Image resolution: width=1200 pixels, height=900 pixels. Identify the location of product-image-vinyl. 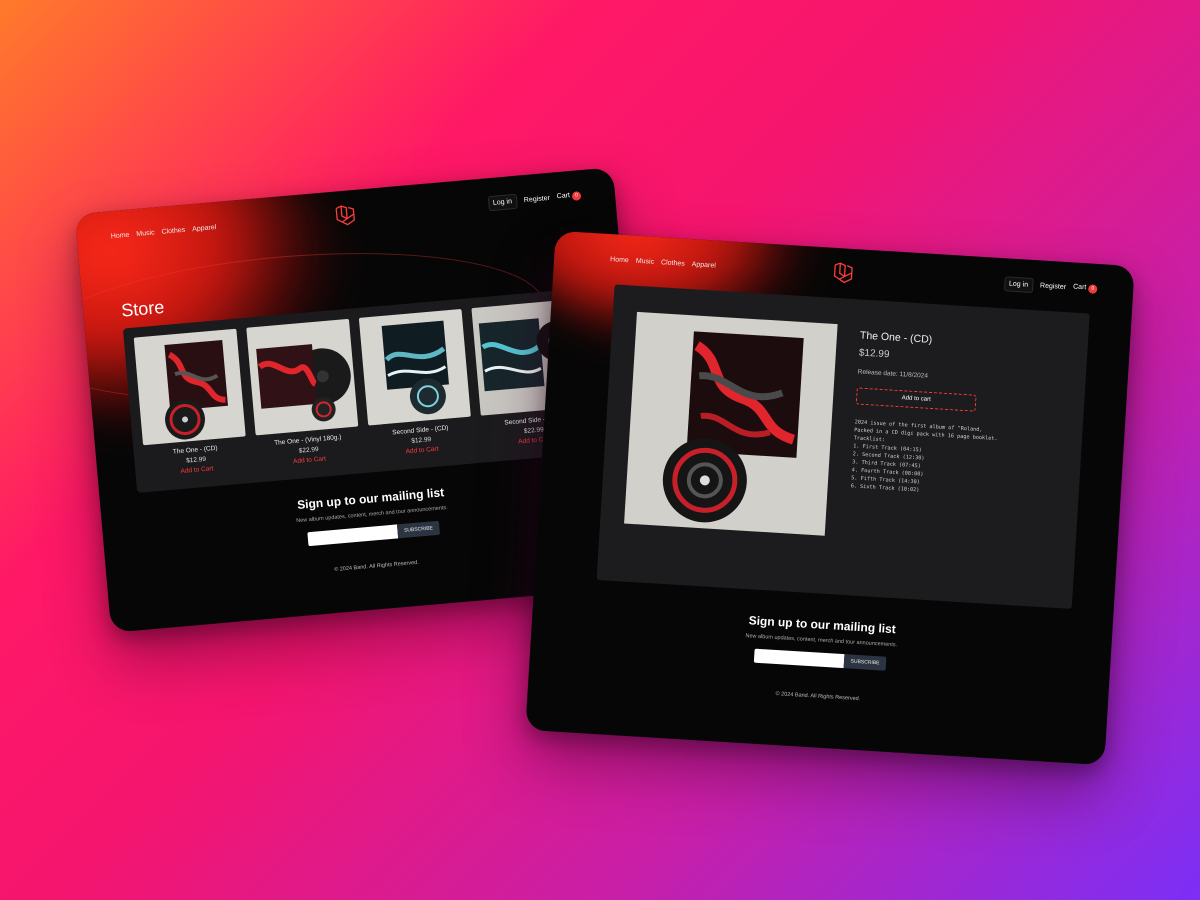
(302, 377).